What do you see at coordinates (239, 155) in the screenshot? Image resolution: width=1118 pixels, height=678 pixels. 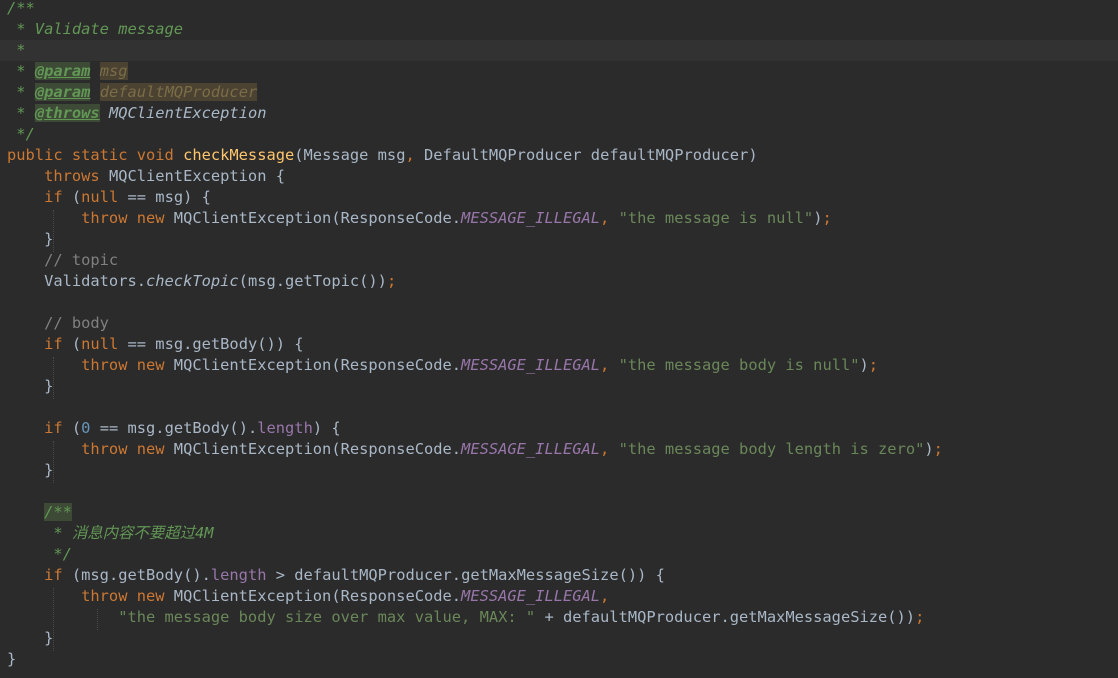 I see `code-token: checkMessage` at bounding box center [239, 155].